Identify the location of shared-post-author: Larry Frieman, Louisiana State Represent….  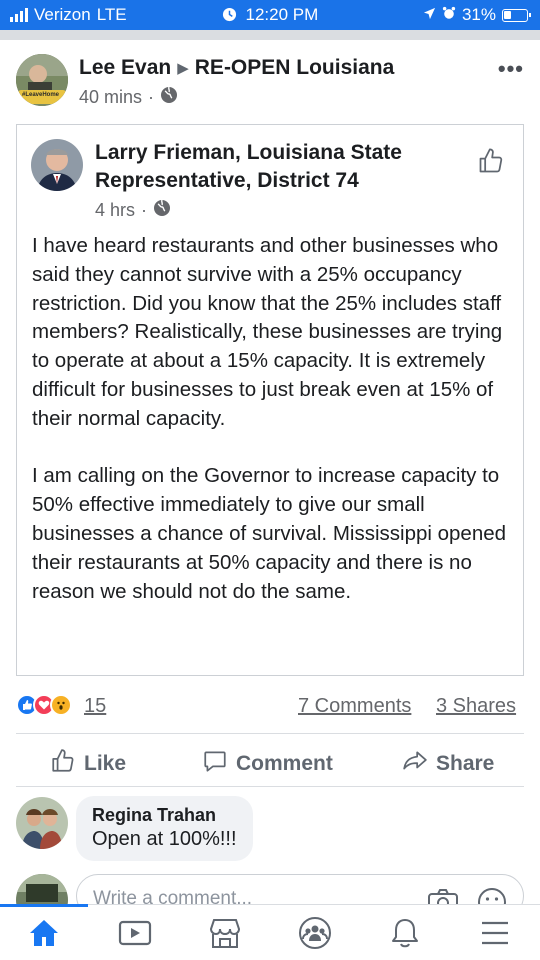
(280, 167).